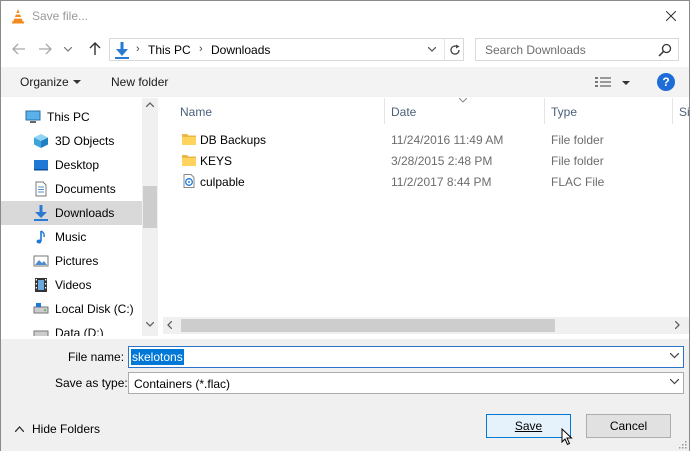 This screenshot has height=451, width=690. What do you see at coordinates (233, 140) in the screenshot?
I see `file-name: DB Backups` at bounding box center [233, 140].